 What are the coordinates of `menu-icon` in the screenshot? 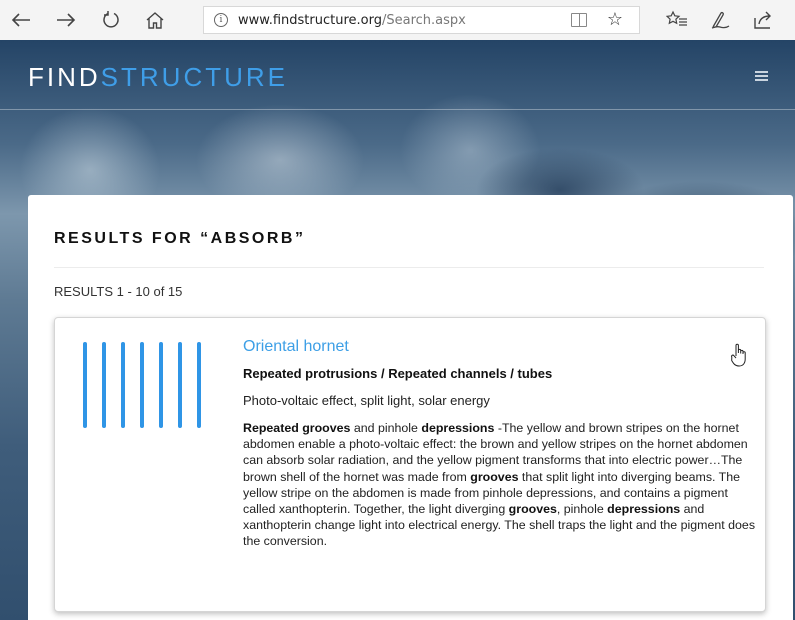 It's located at (761, 76).